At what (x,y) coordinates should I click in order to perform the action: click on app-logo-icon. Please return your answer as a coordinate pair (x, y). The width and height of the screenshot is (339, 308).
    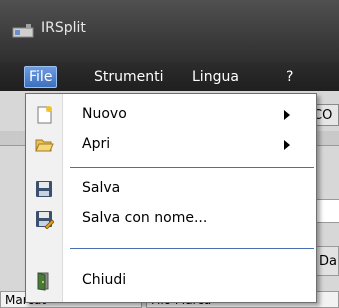
    Looking at the image, I should click on (23, 31).